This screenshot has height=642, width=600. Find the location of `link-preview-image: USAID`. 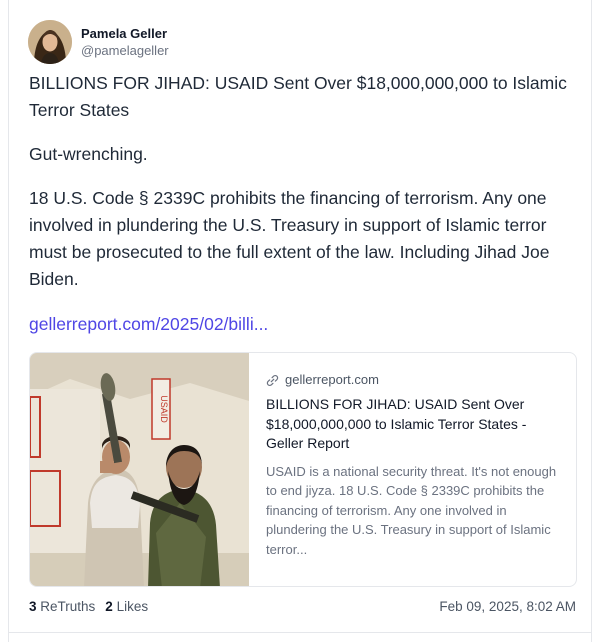

link-preview-image: USAID is located at coordinates (139, 469).